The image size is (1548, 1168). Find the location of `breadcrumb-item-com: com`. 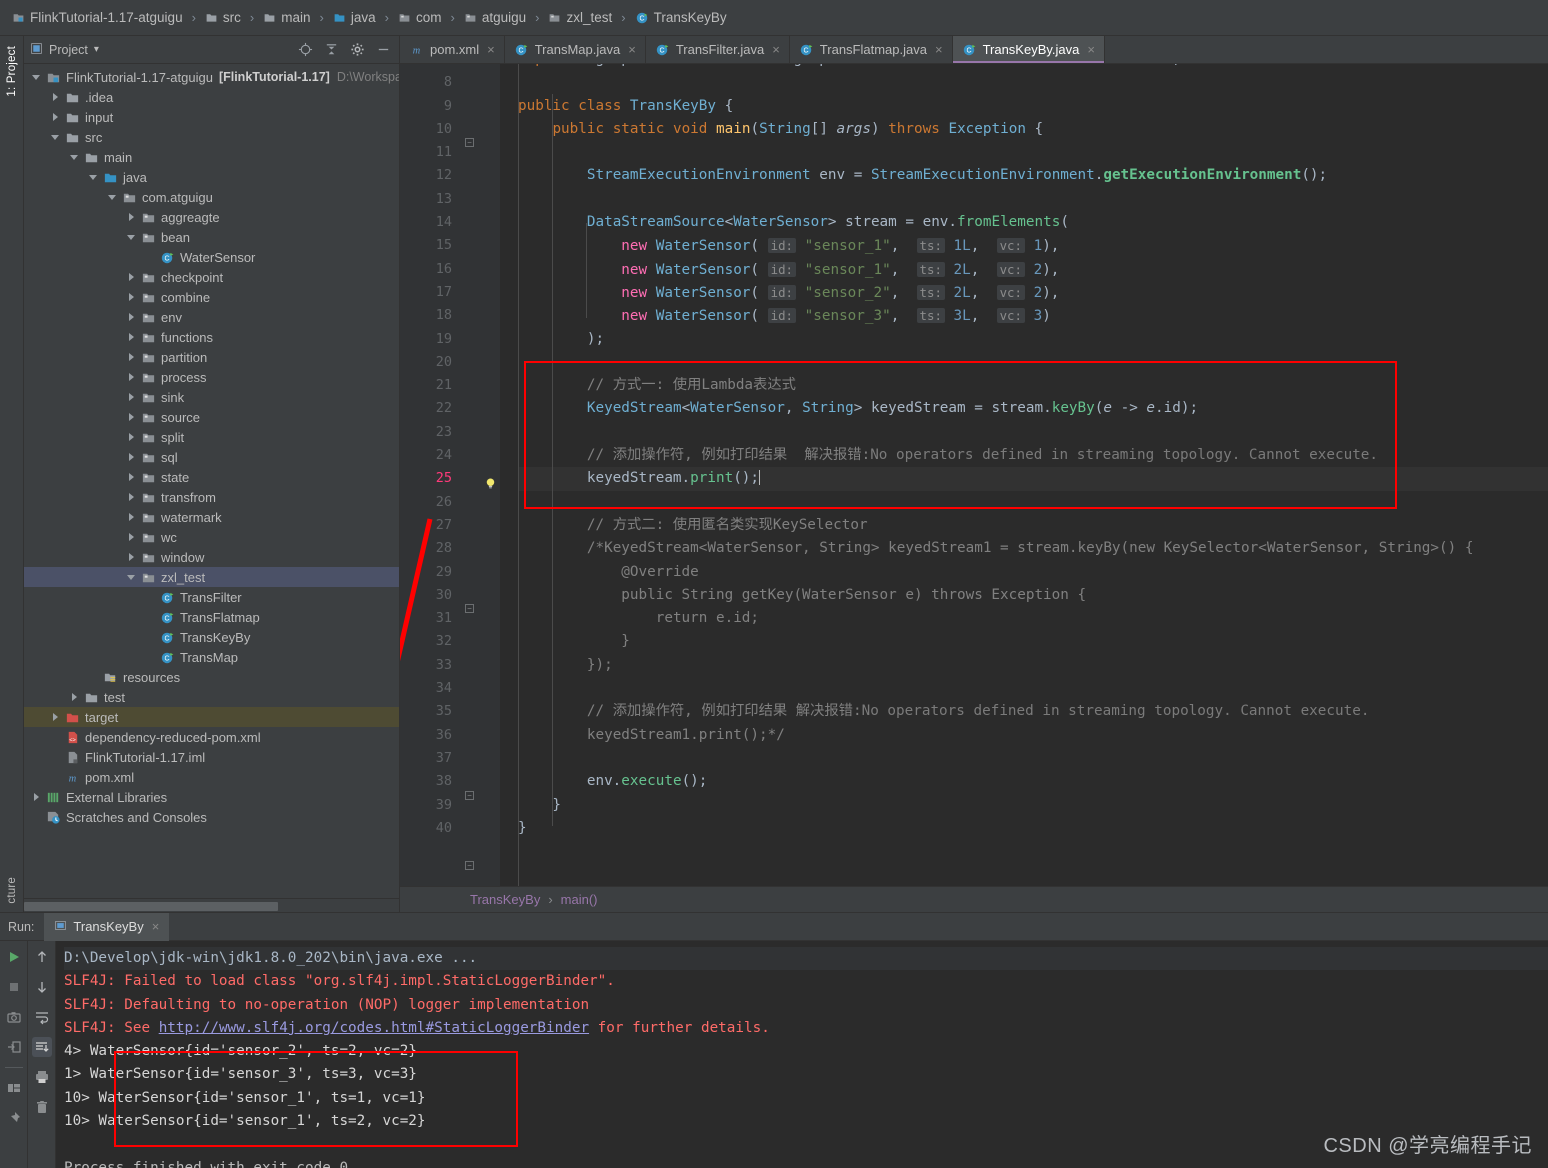

breadcrumb-item-com: com is located at coordinates (420, 17).